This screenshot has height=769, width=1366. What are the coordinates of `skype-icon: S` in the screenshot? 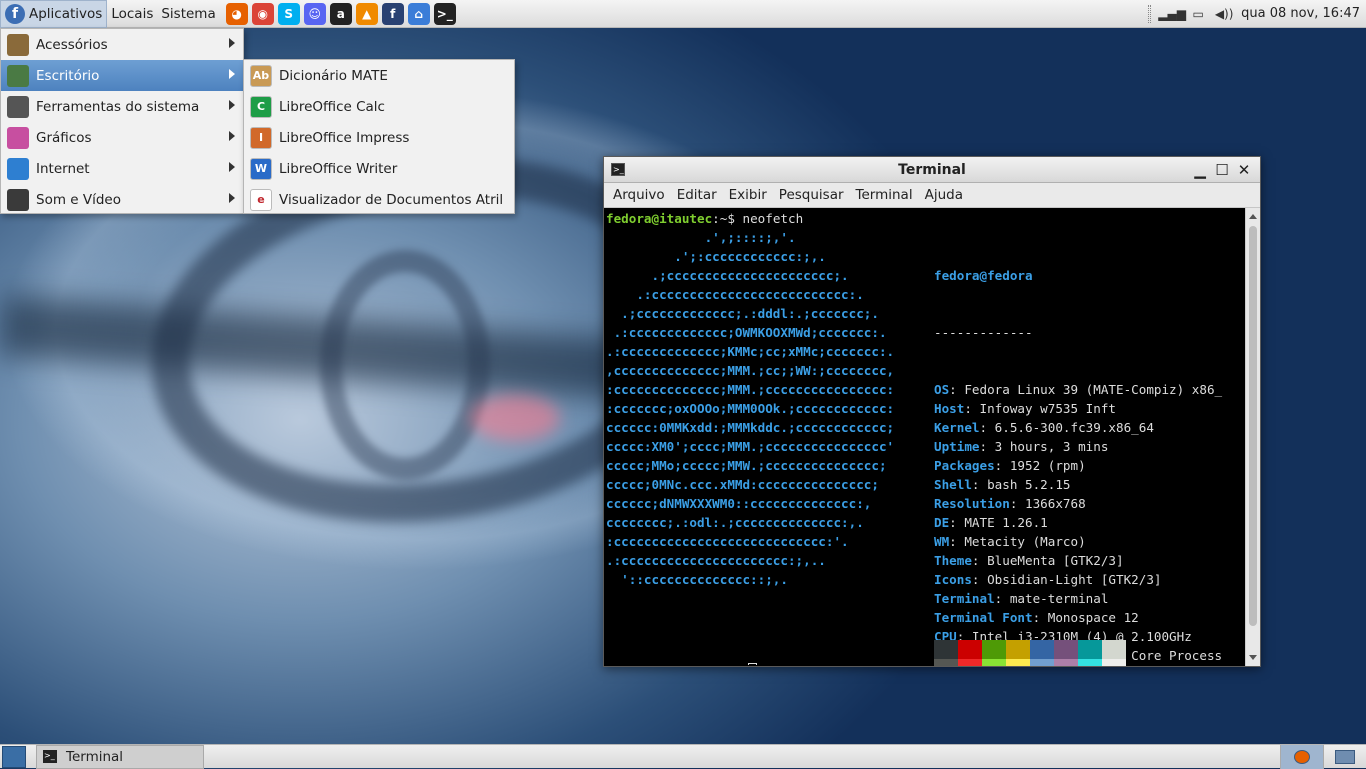 It's located at (288, 13).